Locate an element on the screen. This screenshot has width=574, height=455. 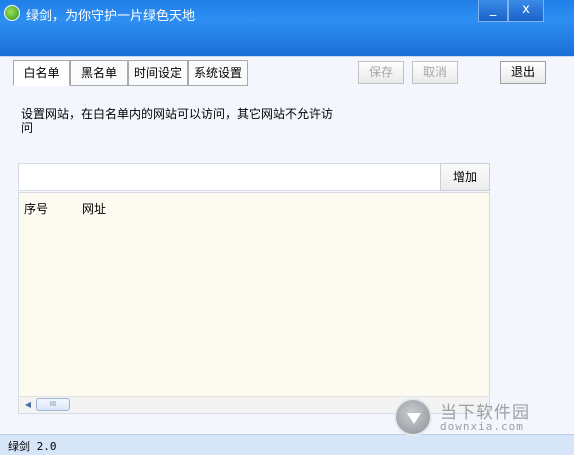
app-logo-icon is located at coordinates (12, 13).